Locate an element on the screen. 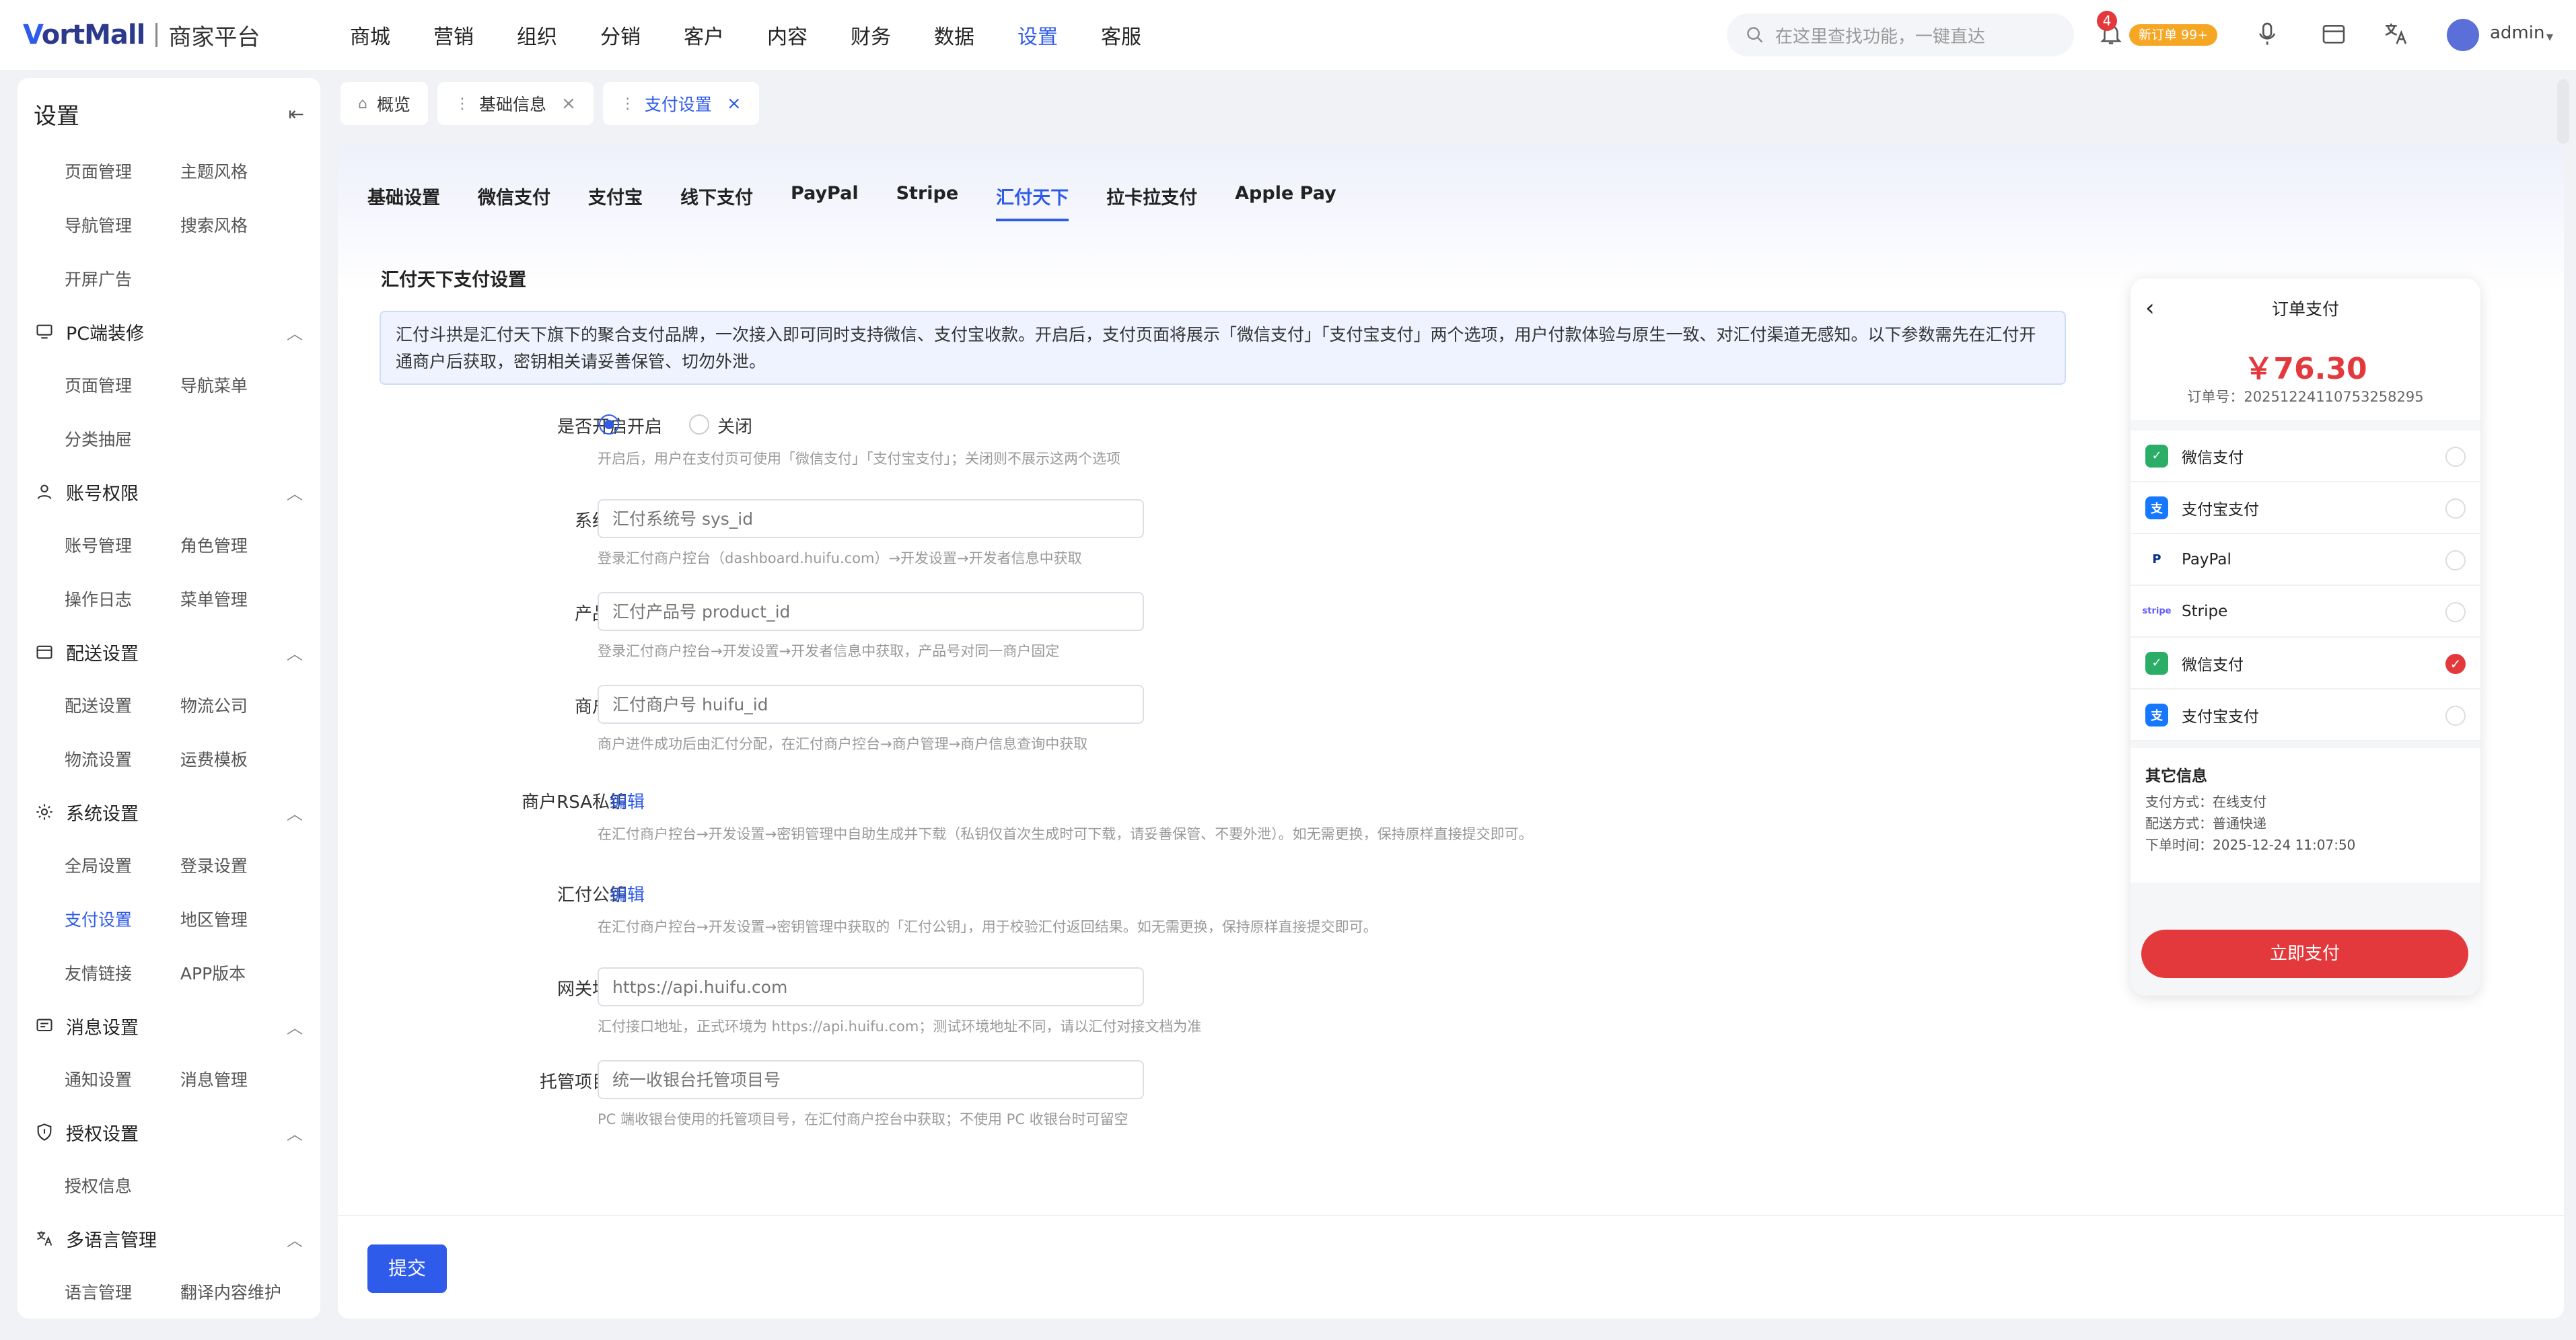  sidebar-group-license: 授权设置 ︿ is located at coordinates (168, 1132).